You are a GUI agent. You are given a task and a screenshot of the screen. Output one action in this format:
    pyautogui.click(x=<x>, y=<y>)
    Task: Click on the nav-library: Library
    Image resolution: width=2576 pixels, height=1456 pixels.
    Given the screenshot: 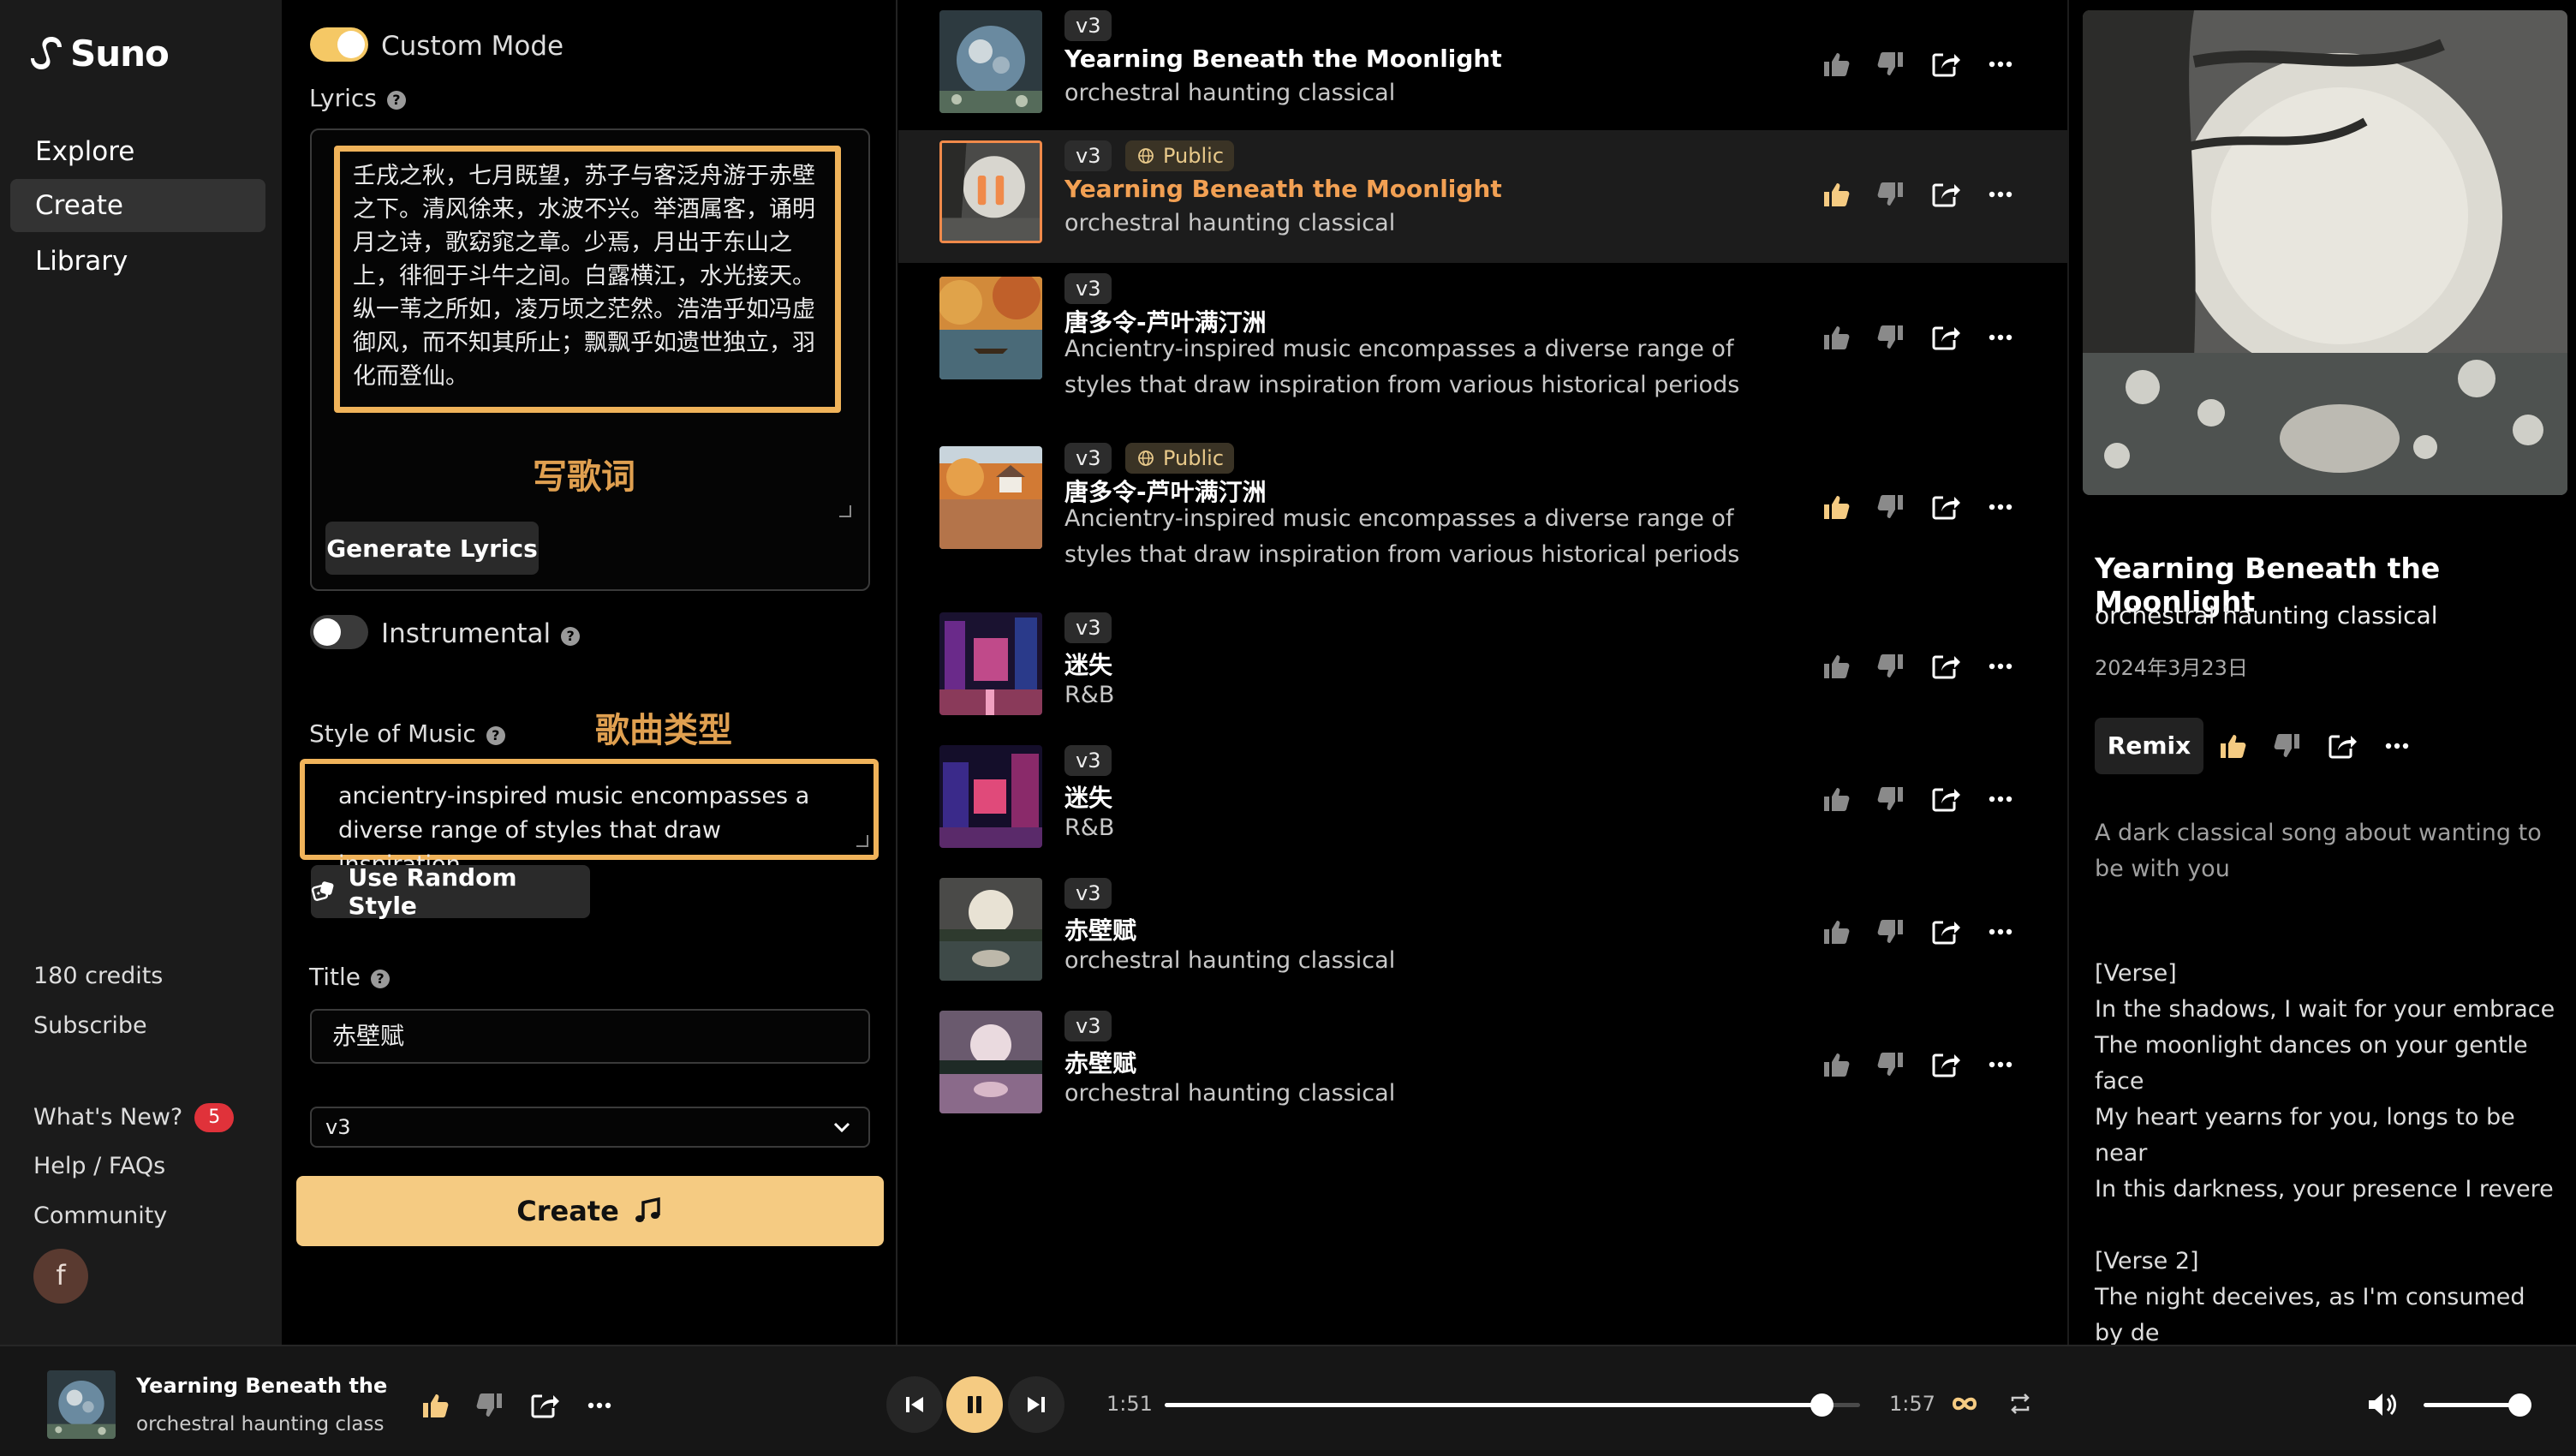 What is the action you would take?
    pyautogui.click(x=138, y=261)
    